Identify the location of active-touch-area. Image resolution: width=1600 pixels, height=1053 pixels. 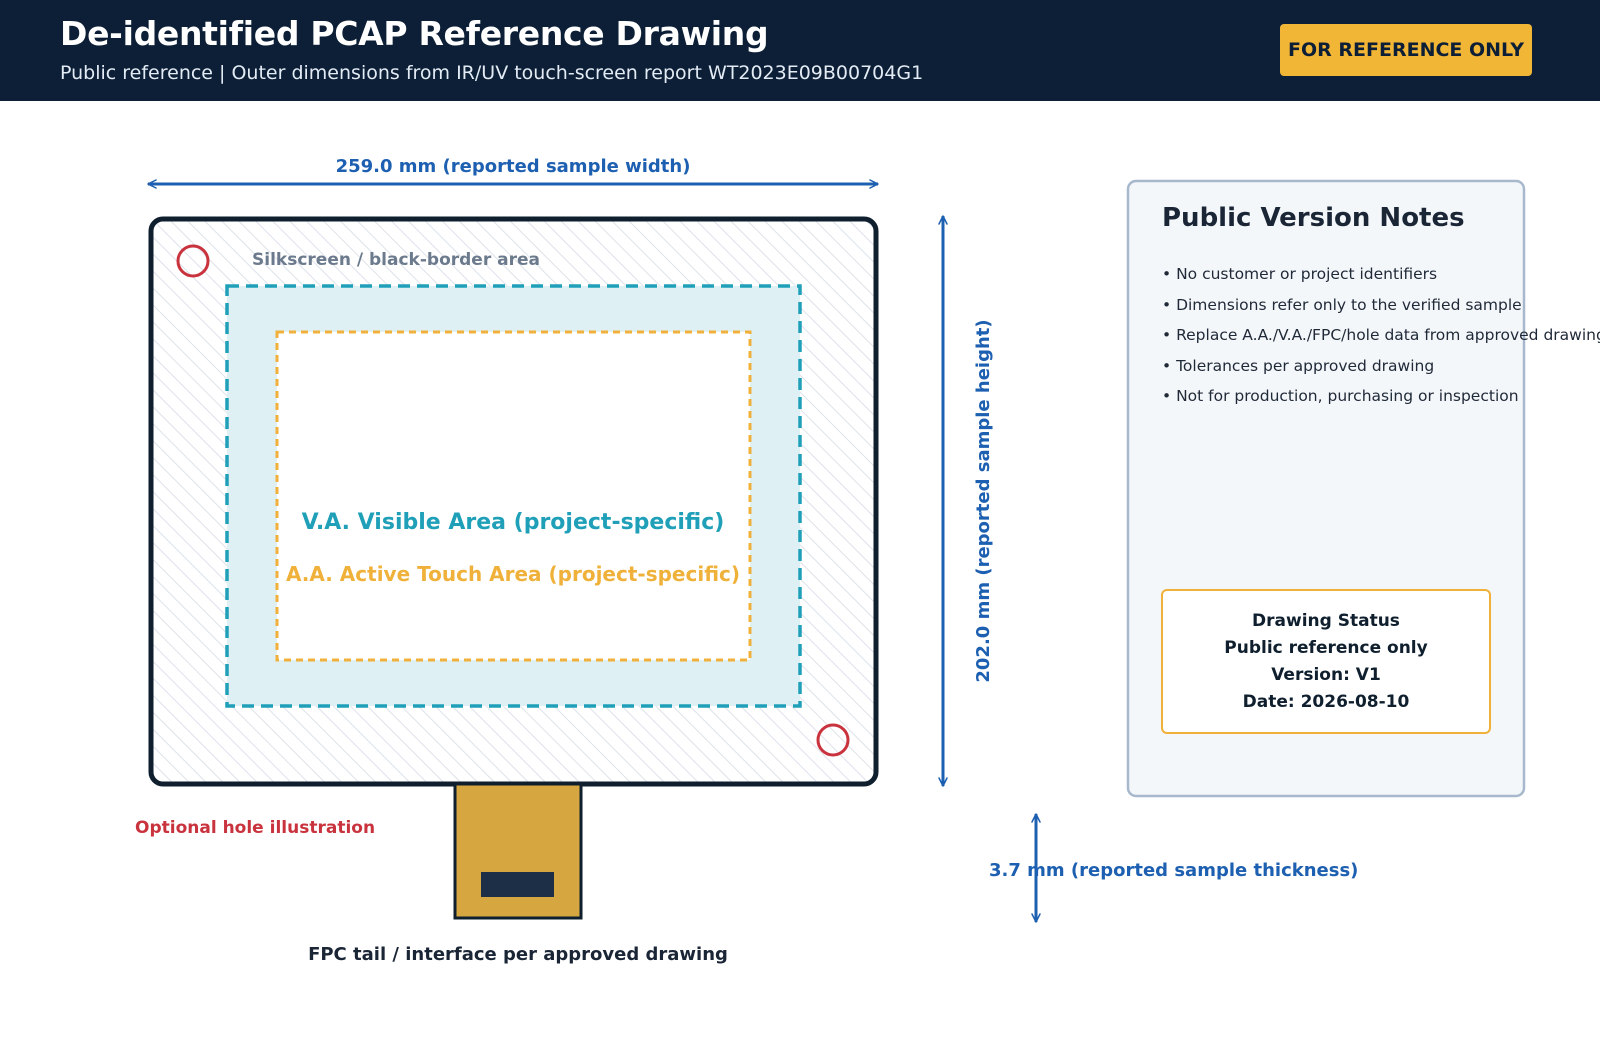
(513, 496).